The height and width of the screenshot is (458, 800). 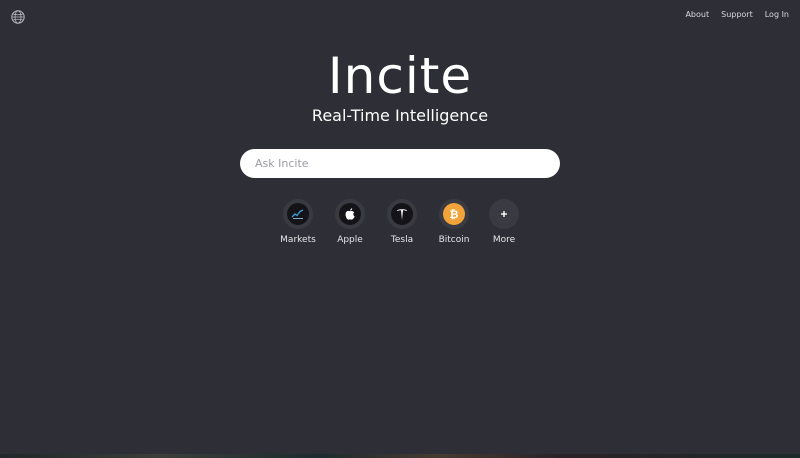 What do you see at coordinates (18, 16) in the screenshot?
I see `globe-icon` at bounding box center [18, 16].